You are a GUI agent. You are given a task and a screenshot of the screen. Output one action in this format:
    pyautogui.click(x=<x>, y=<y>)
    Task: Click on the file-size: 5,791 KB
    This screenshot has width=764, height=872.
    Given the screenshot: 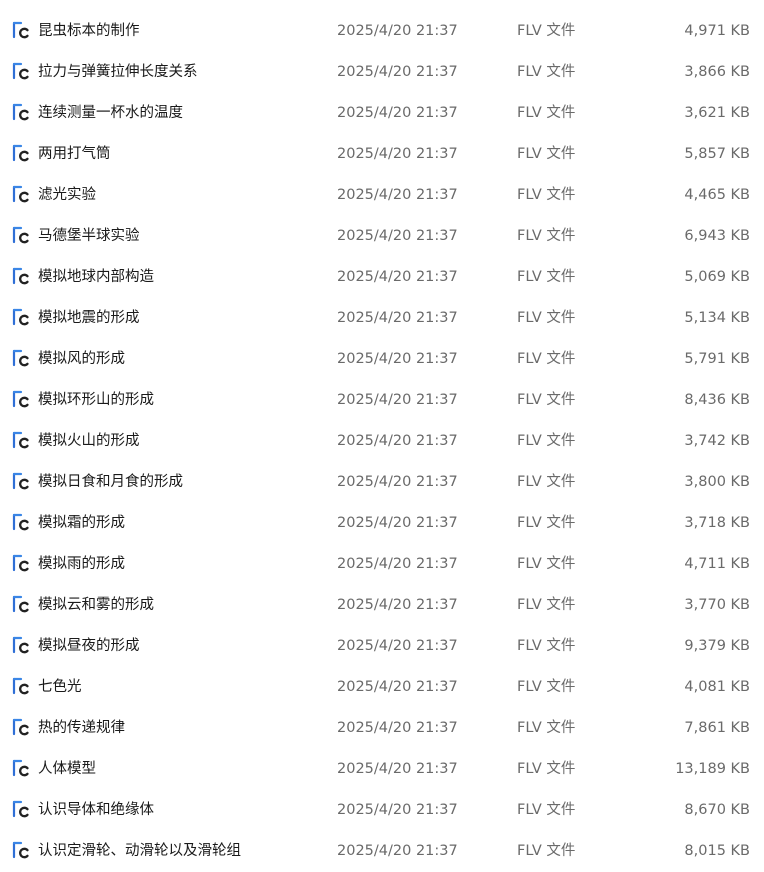 What is the action you would take?
    pyautogui.click(x=717, y=359)
    